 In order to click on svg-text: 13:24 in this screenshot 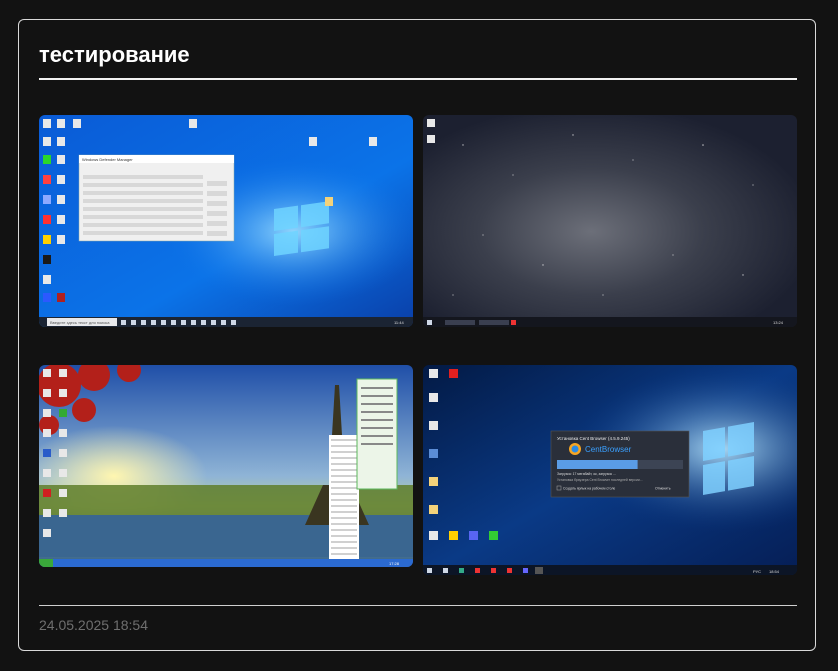, I will do `click(778, 322)`.